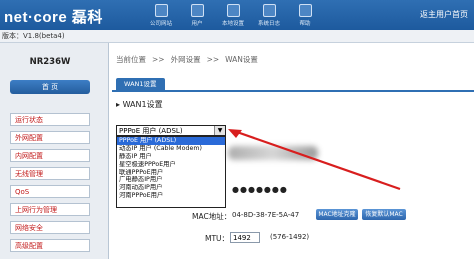 The height and width of the screenshot is (259, 474). Describe the element at coordinates (273, 153) in the screenshot. I see `account-field-obscured` at that location.